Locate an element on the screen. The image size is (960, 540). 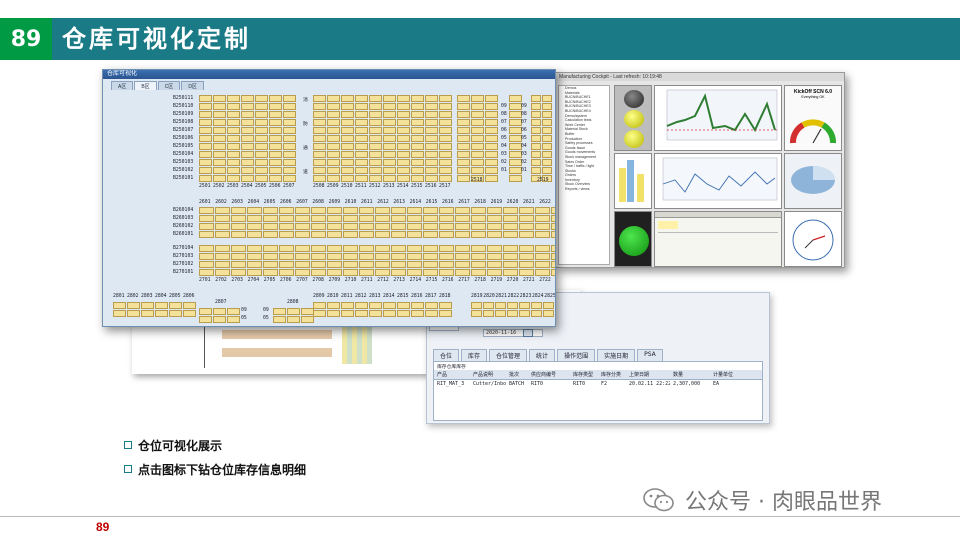
date-input: 2020-11-16 is located at coordinates (513, 333).